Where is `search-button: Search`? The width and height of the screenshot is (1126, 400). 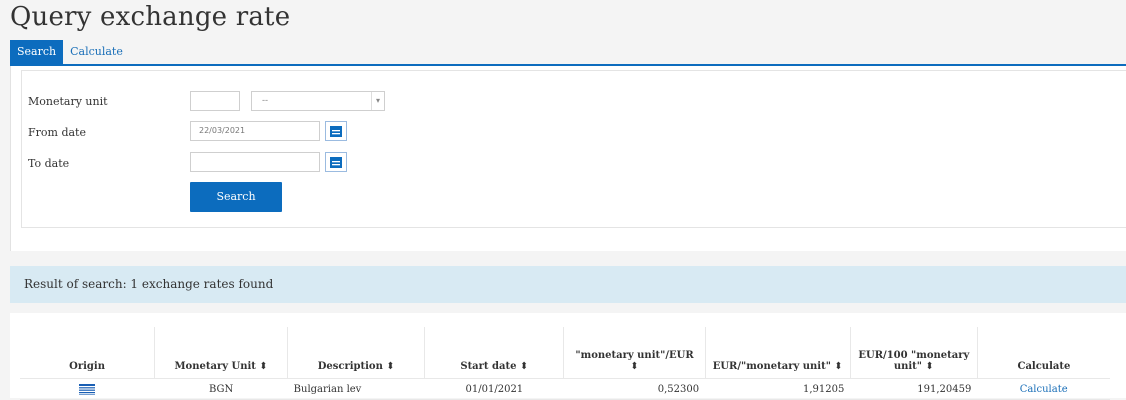 search-button: Search is located at coordinates (236, 197).